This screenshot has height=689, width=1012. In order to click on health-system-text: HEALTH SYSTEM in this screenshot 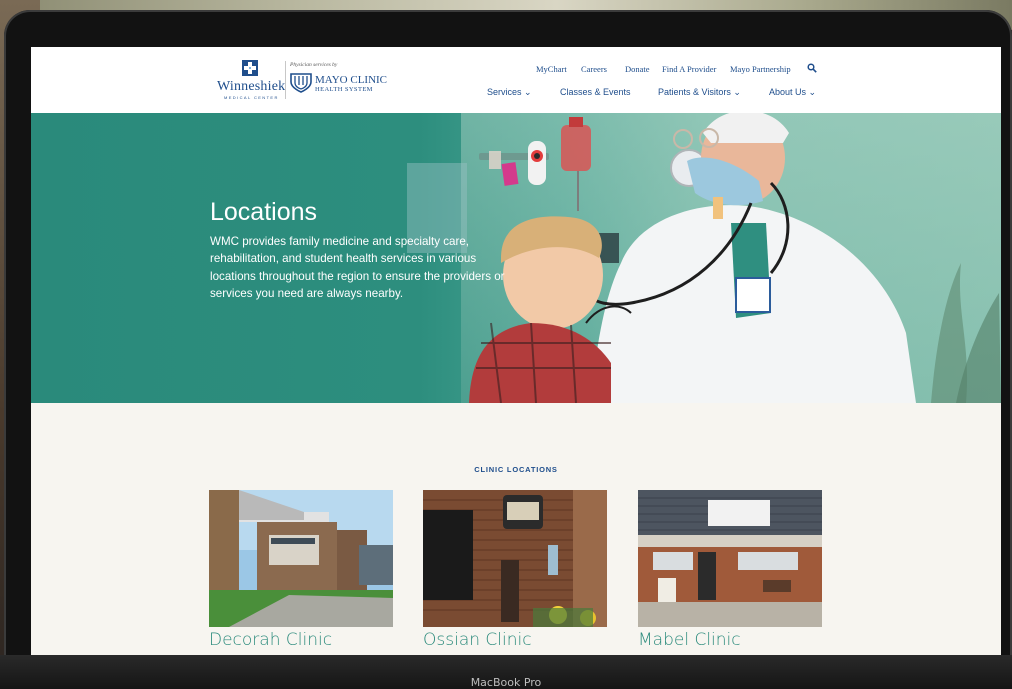, I will do `click(344, 89)`.